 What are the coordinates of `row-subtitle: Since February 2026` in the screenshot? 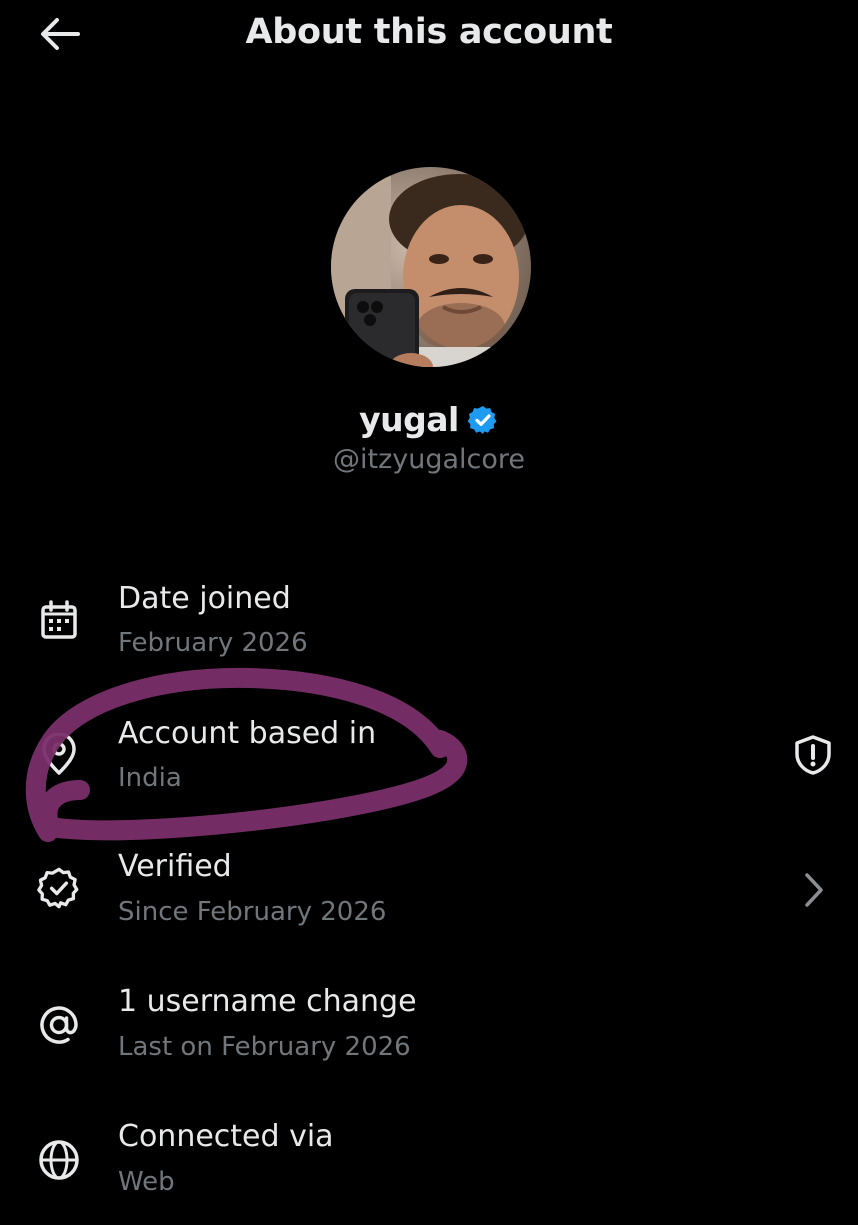 It's located at (252, 912).